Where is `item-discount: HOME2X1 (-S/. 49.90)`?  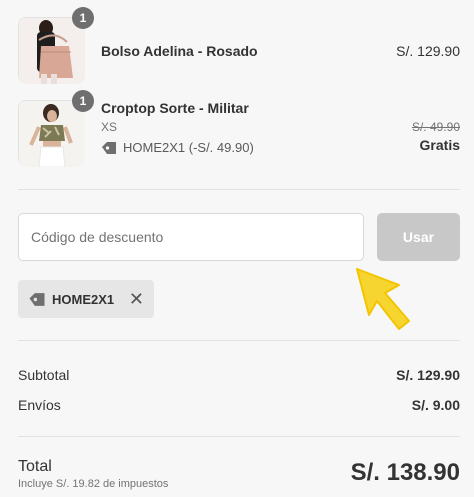 item-discount: HOME2X1 (-S/. 49.90) is located at coordinates (177, 147).